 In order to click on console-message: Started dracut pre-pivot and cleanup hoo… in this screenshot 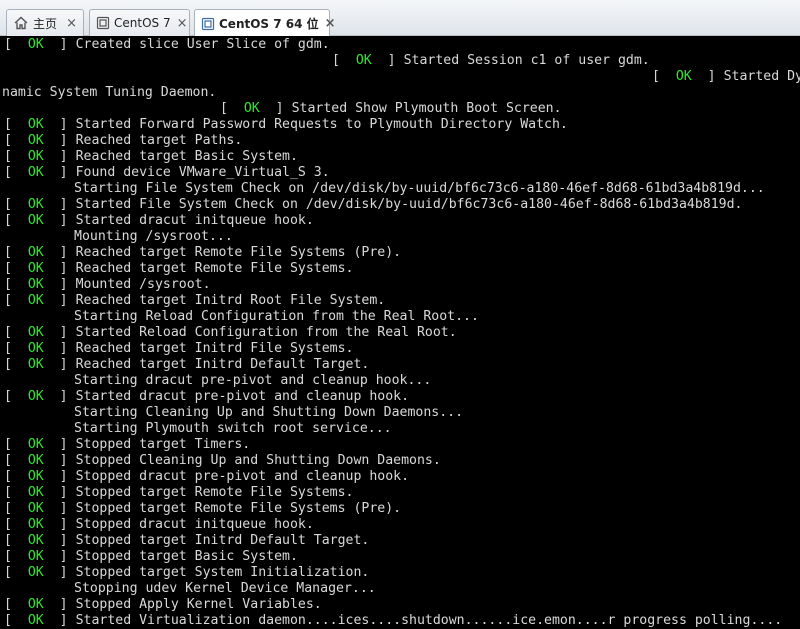, I will do `click(242, 396)`.